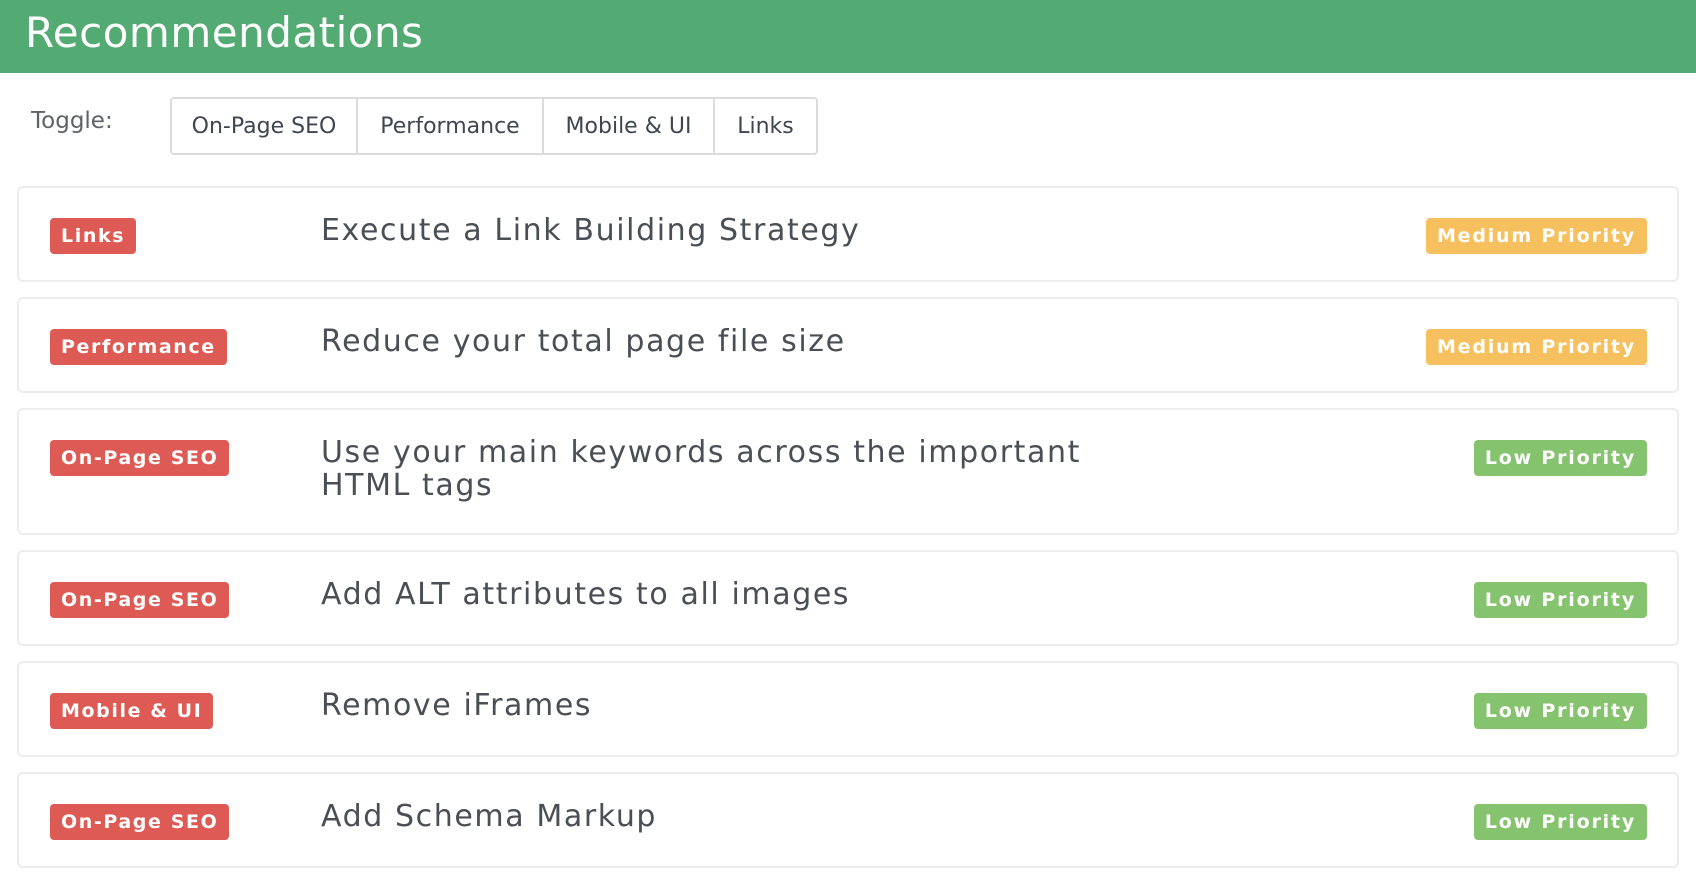  Describe the element at coordinates (457, 705) in the screenshot. I see `recommendation-title: Remove iFrames` at that location.